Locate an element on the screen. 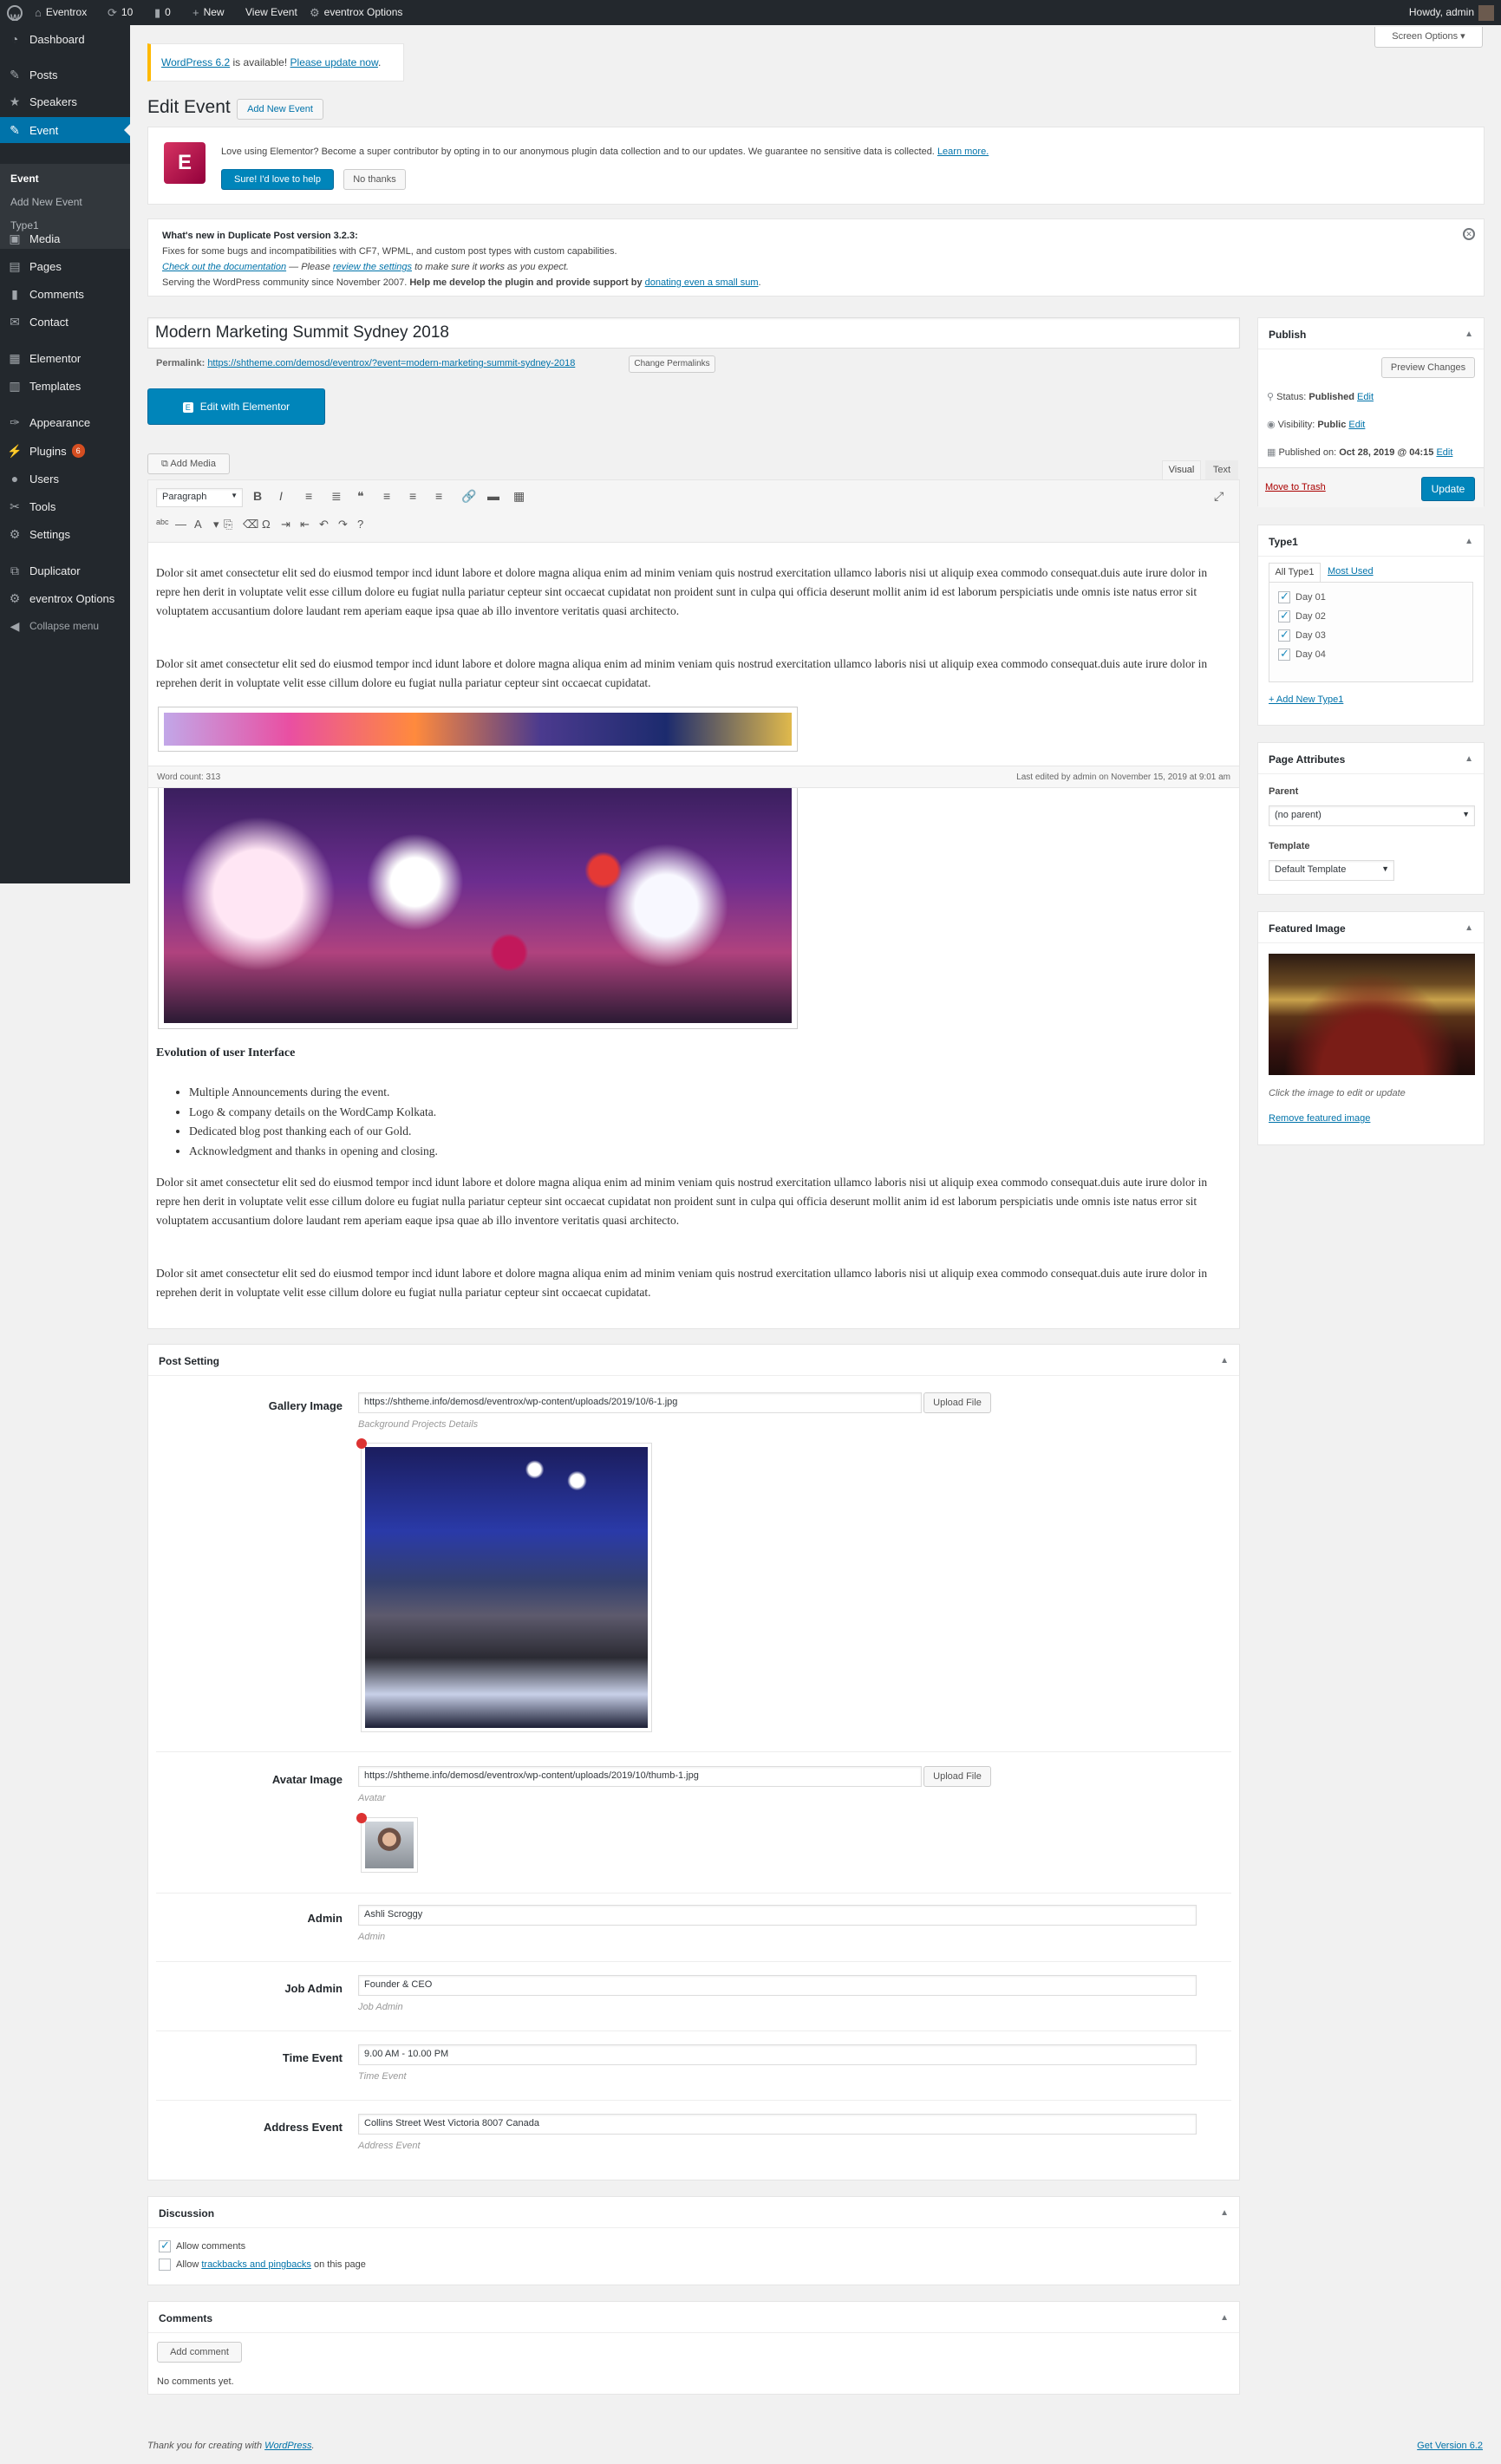 The width and height of the screenshot is (1501, 2464). submenu-item-event: Event is located at coordinates (24, 179).